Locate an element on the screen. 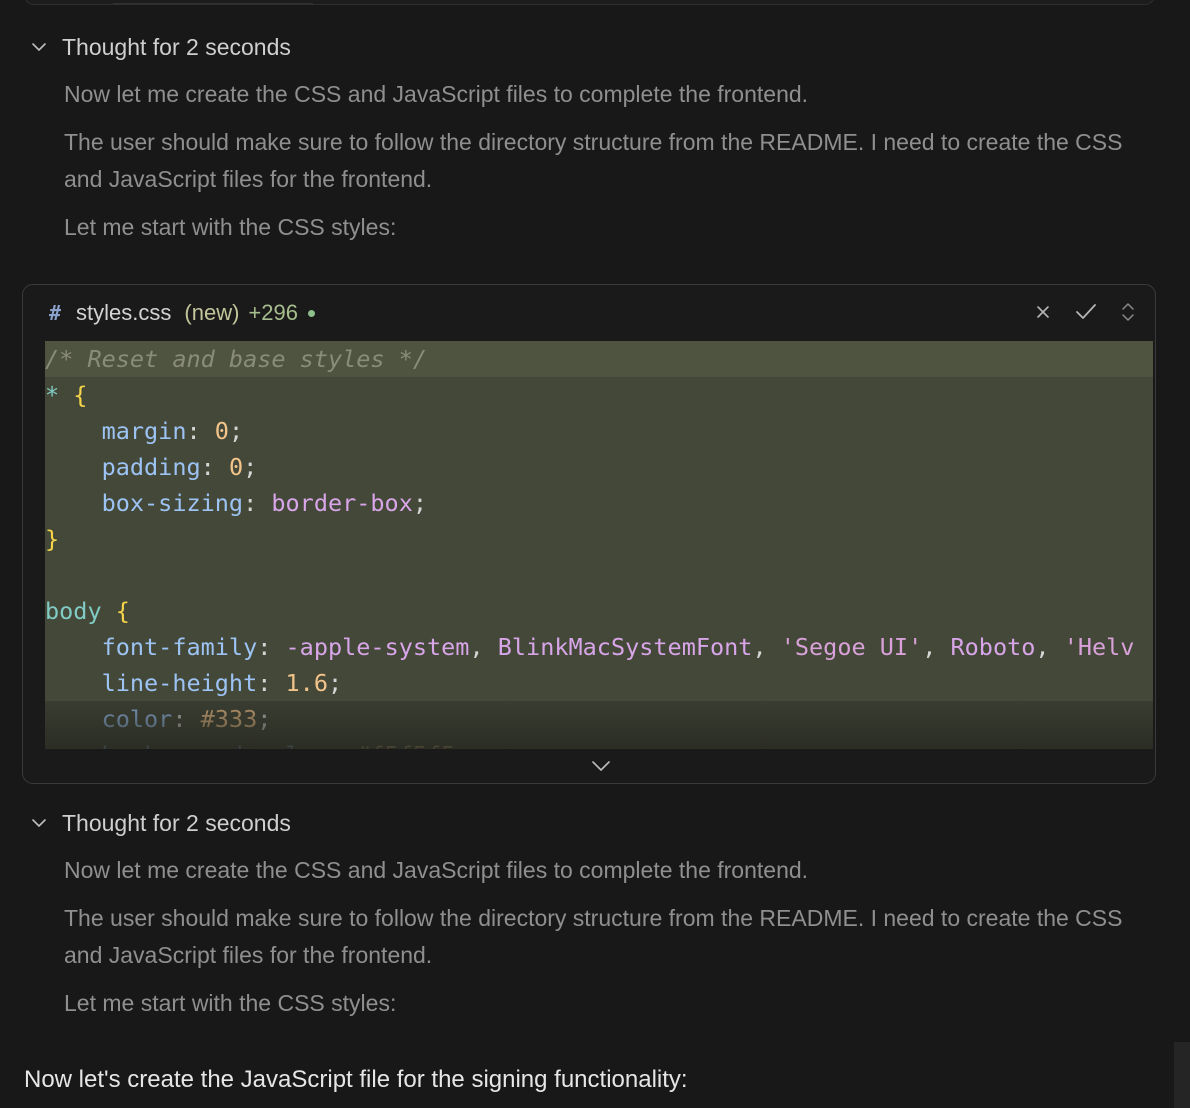 Image resolution: width=1190 pixels, height=1108 pixels. code-line: * { is located at coordinates (599, 395).